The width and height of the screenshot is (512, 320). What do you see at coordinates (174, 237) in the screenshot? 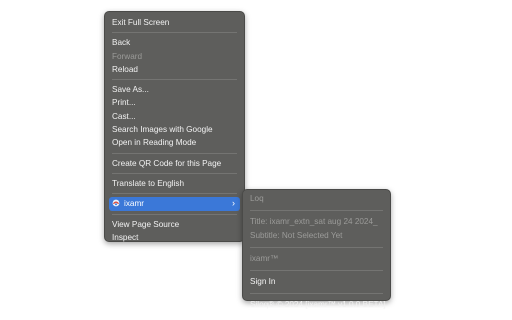
I see `menu-item-inspect: Inspect` at bounding box center [174, 237].